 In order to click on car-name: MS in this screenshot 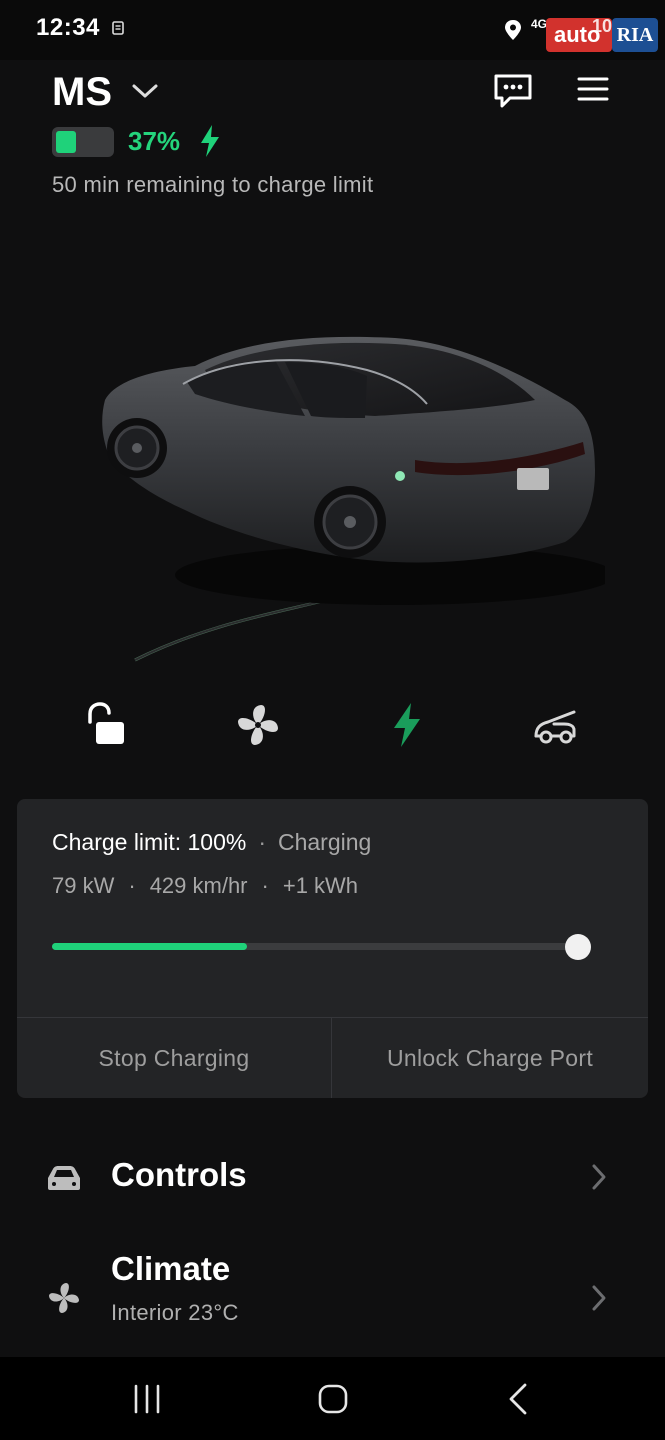, I will do `click(82, 92)`.